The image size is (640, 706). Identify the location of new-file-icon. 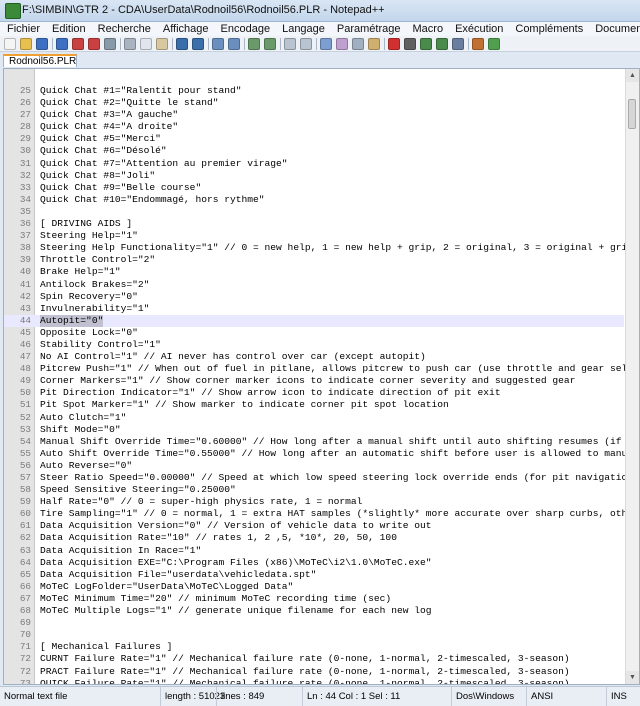
(10, 43).